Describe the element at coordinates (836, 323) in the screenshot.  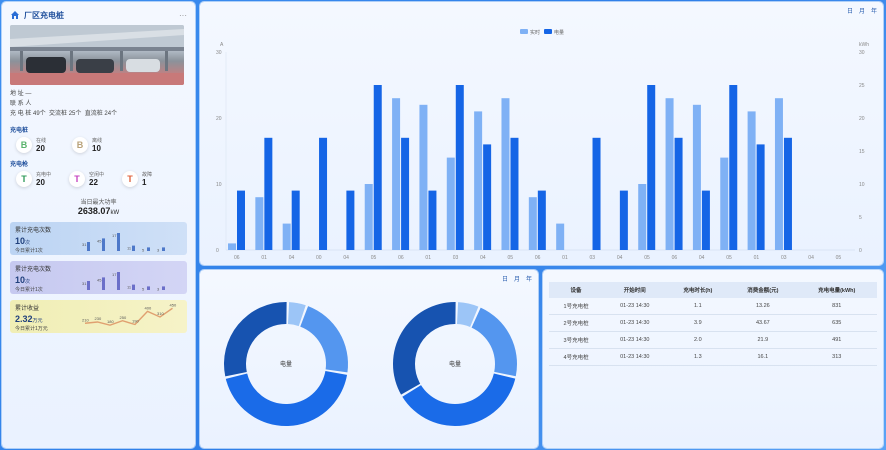
I see `table-cell: 635` at that location.